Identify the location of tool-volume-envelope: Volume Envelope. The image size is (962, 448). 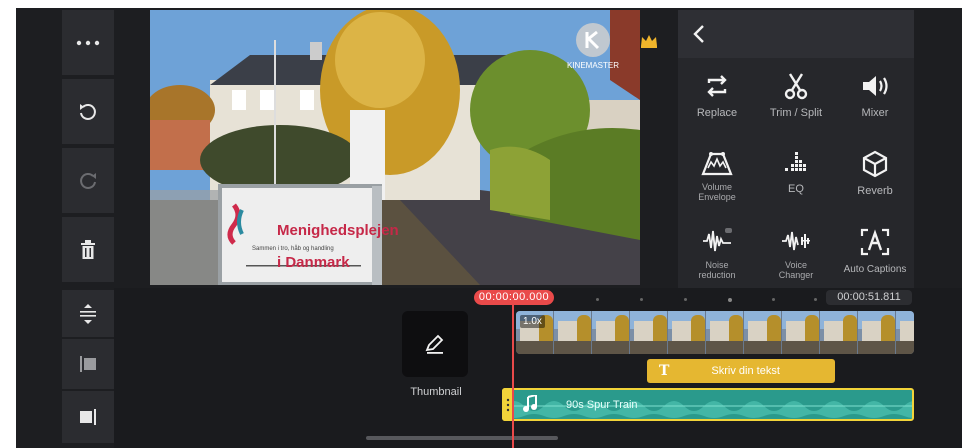
(717, 176).